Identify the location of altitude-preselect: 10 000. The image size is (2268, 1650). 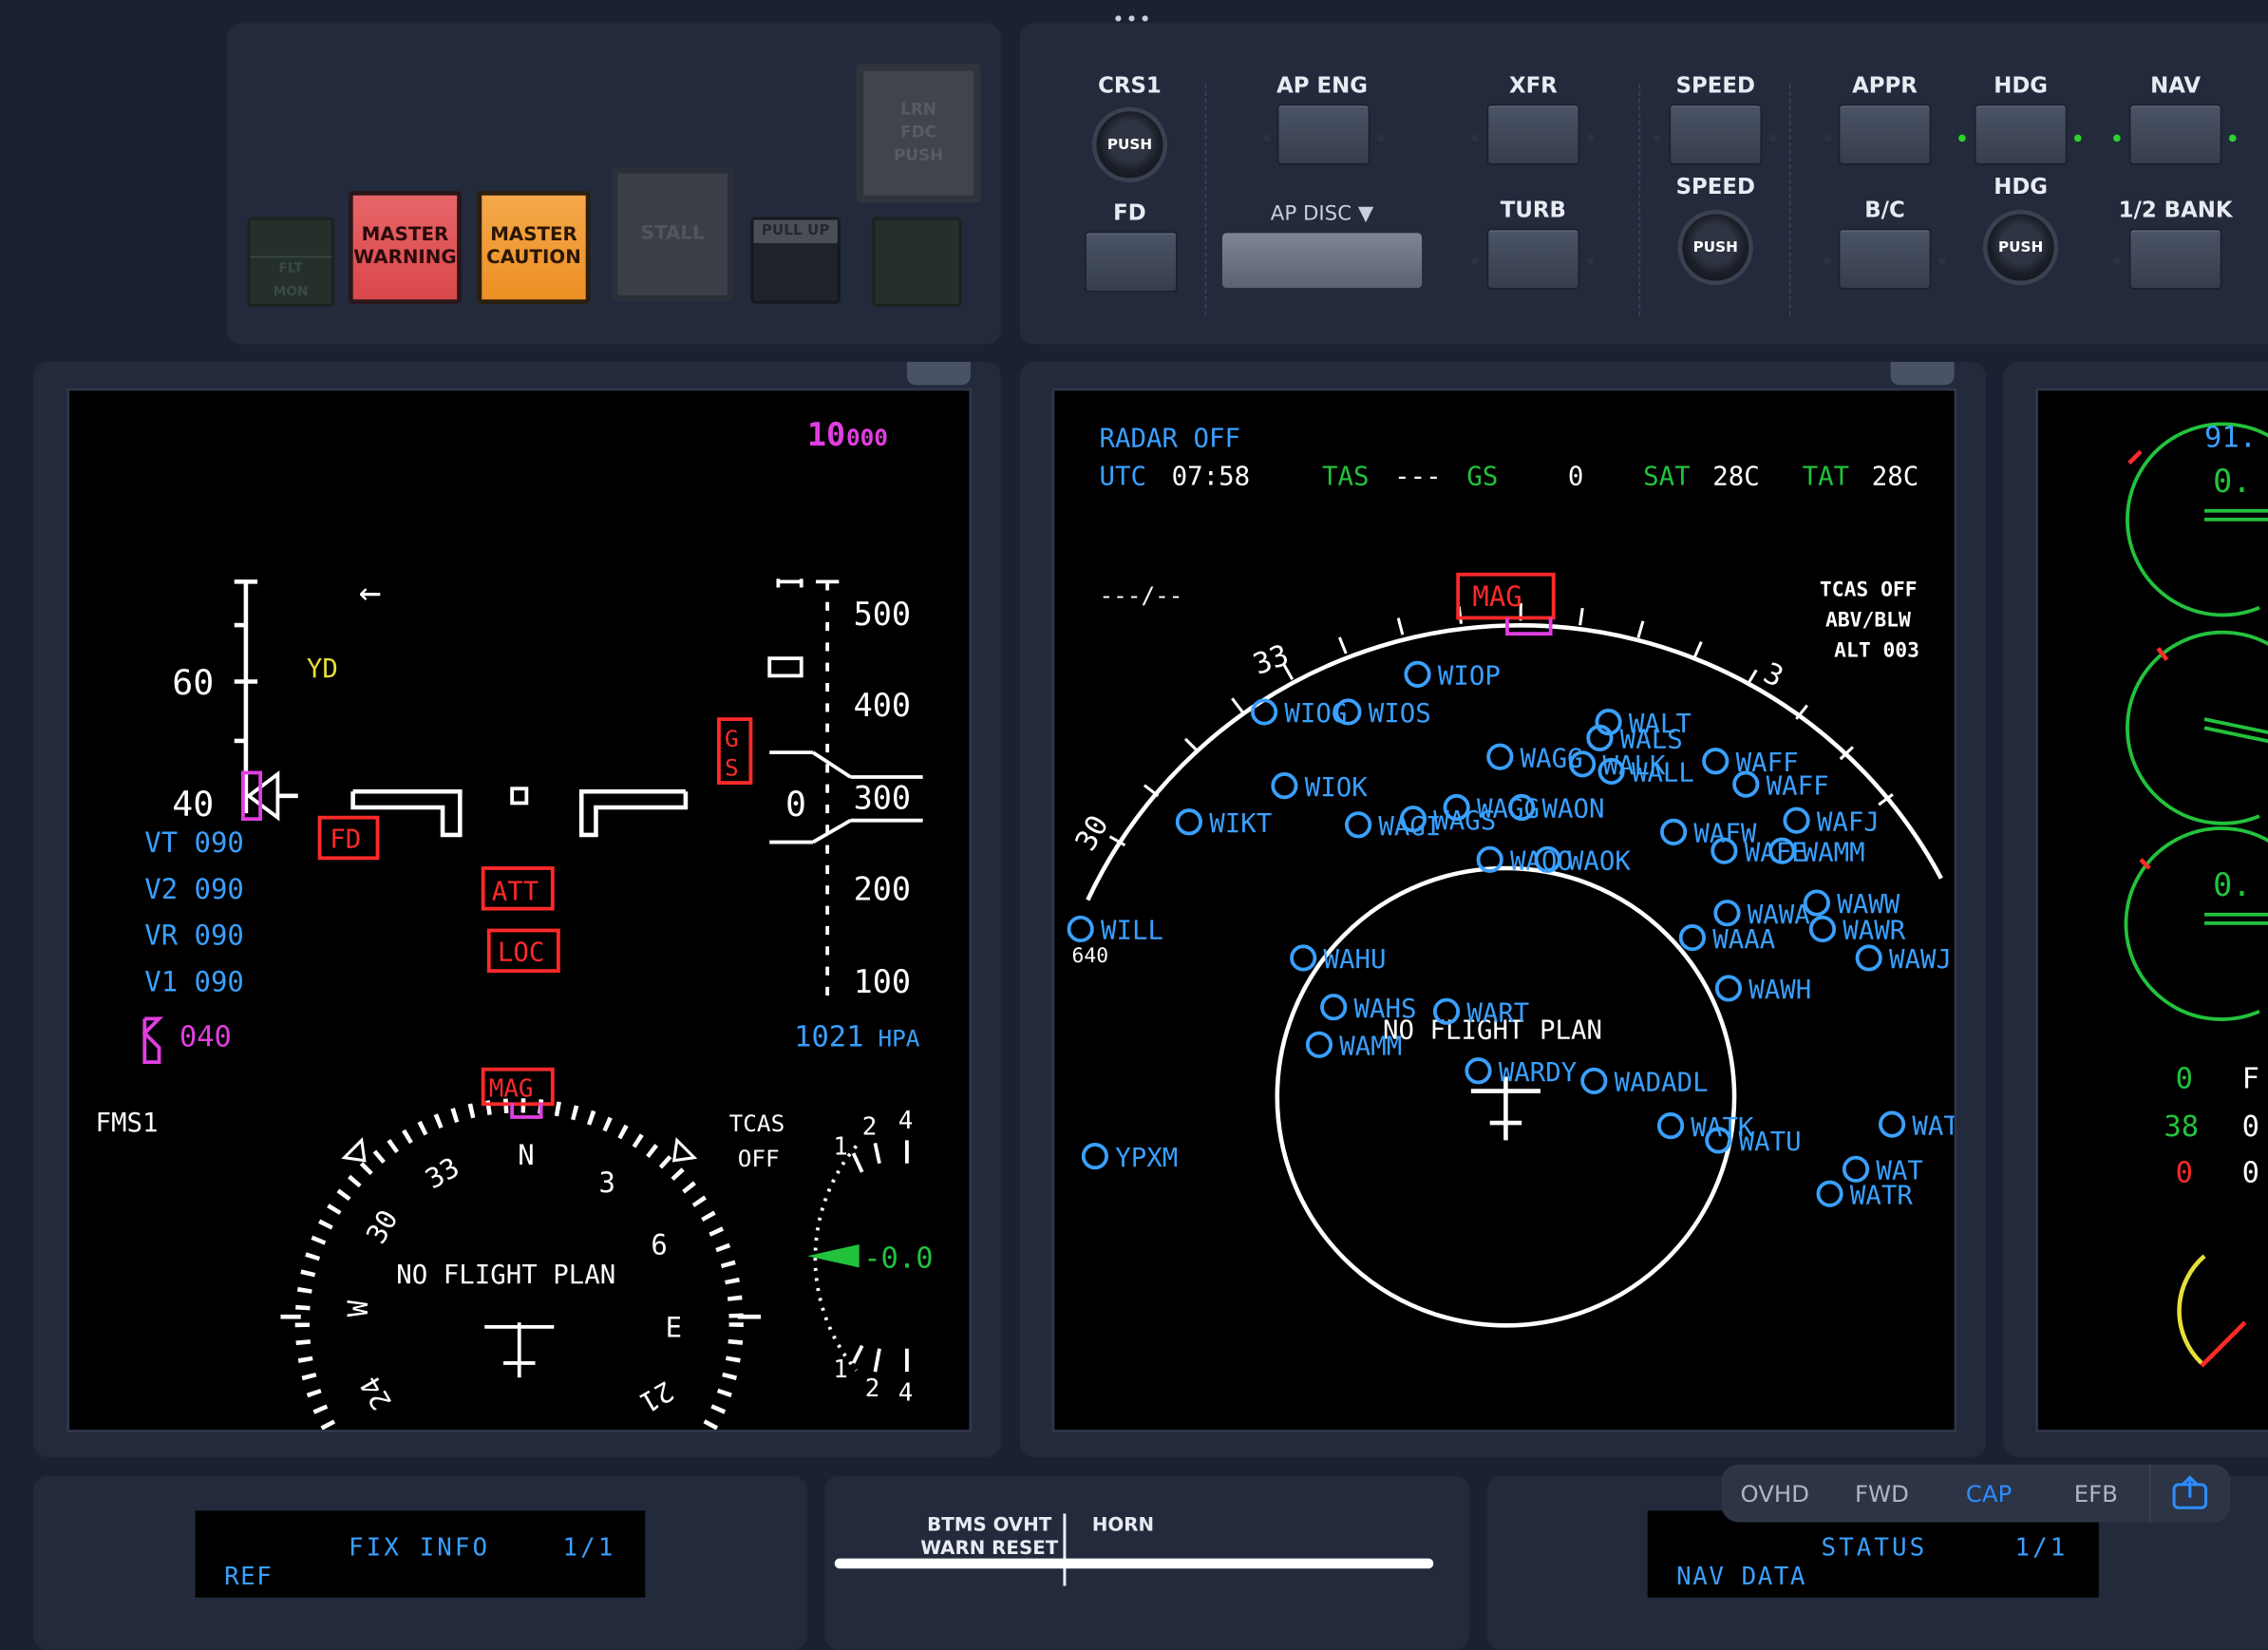
(847, 434).